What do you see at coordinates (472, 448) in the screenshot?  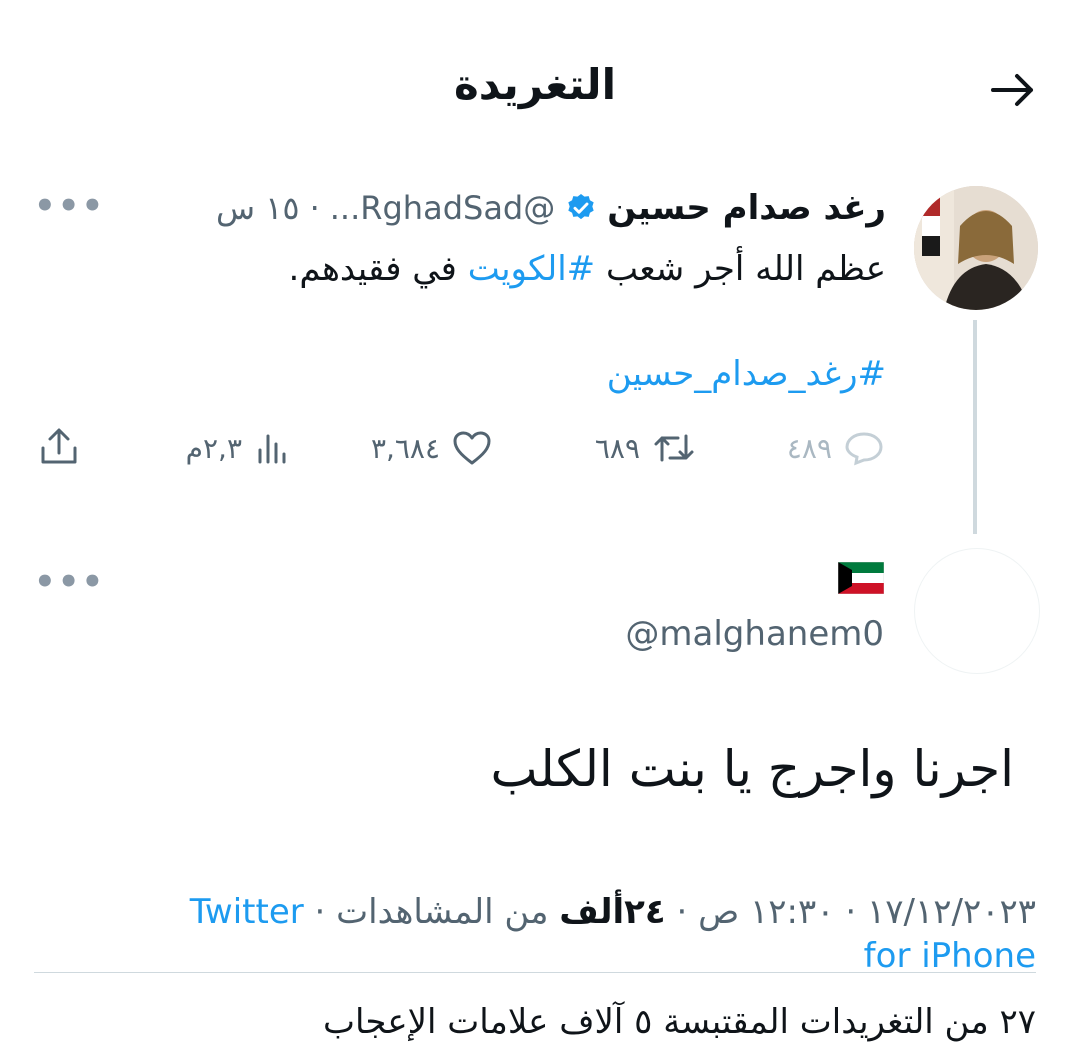 I see `heart-icon` at bounding box center [472, 448].